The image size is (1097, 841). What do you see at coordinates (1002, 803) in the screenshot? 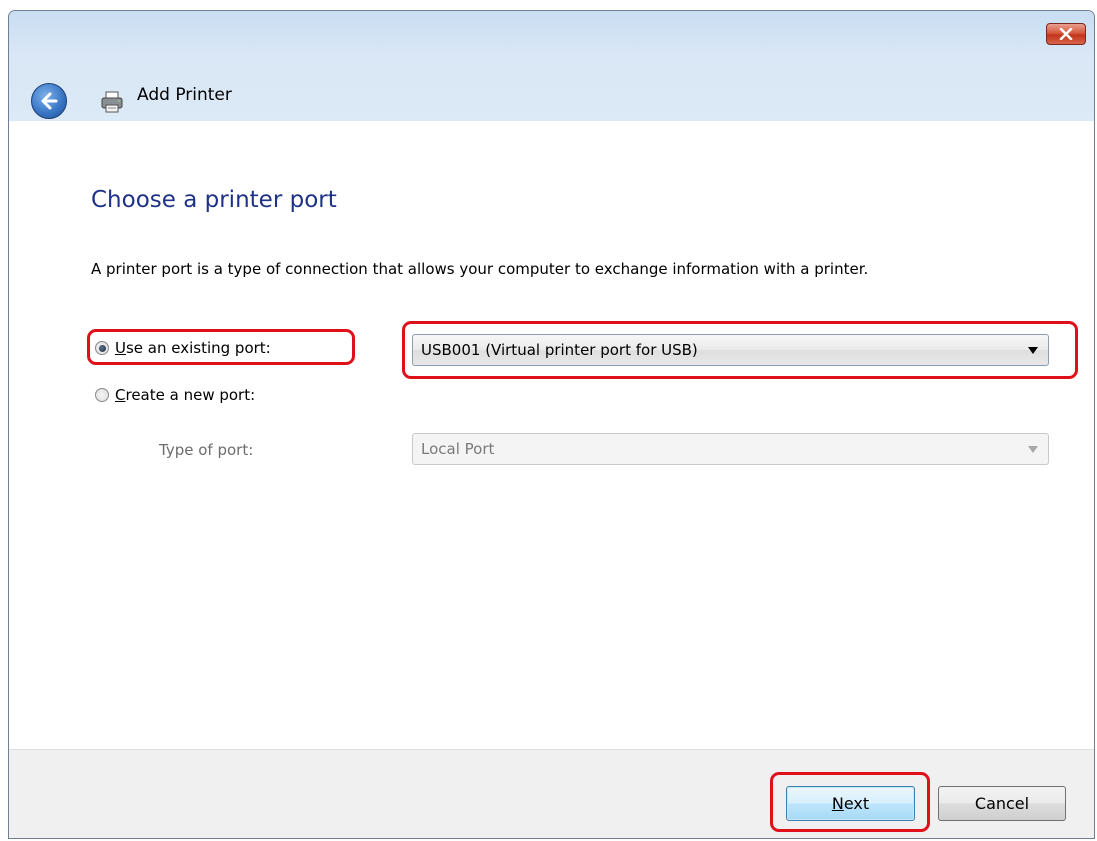
I see `cancel-button: Cancel` at bounding box center [1002, 803].